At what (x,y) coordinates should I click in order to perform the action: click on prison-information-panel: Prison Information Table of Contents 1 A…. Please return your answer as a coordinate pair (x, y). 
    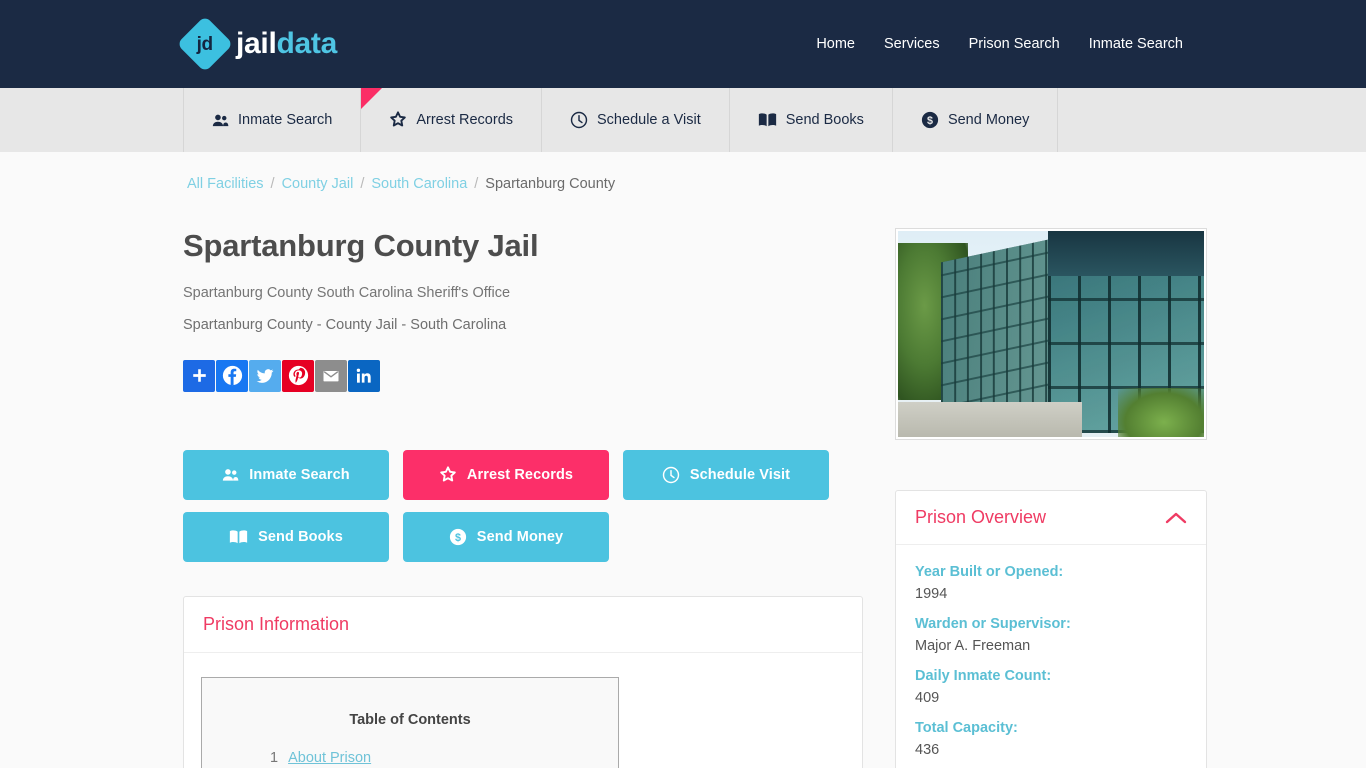
    Looking at the image, I should click on (523, 681).